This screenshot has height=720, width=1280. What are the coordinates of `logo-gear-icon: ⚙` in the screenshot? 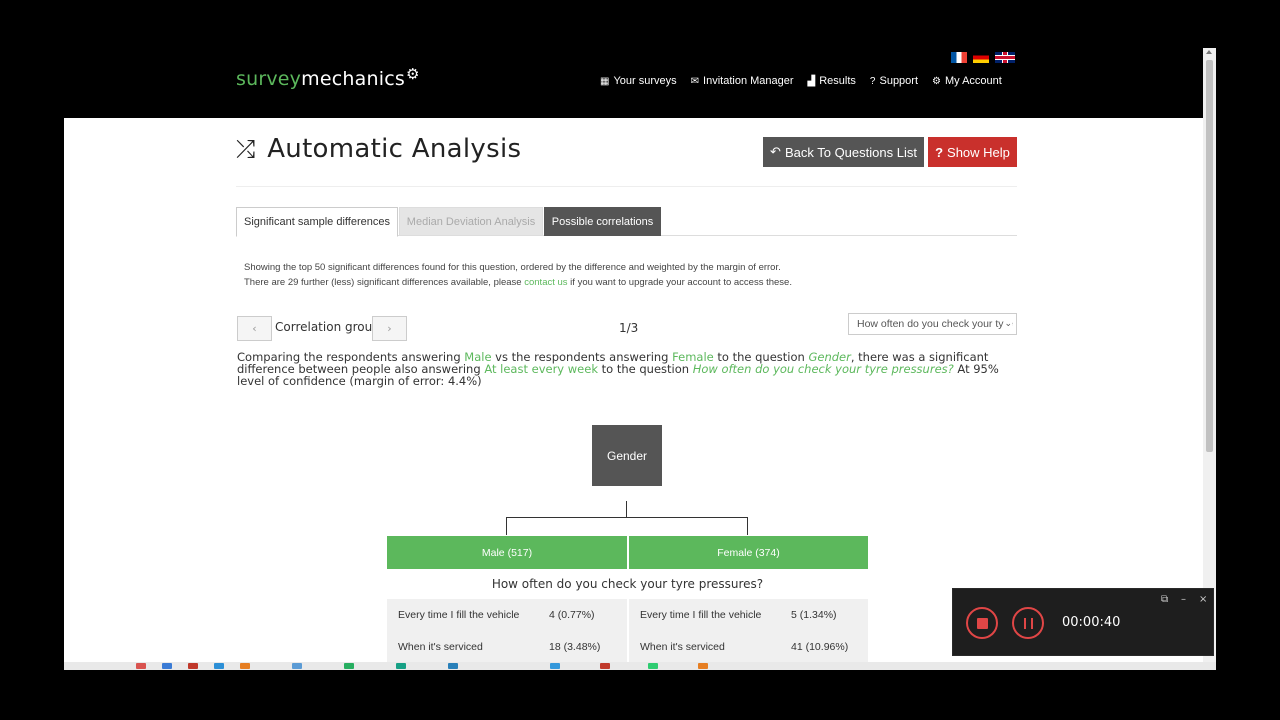 It's located at (412, 74).